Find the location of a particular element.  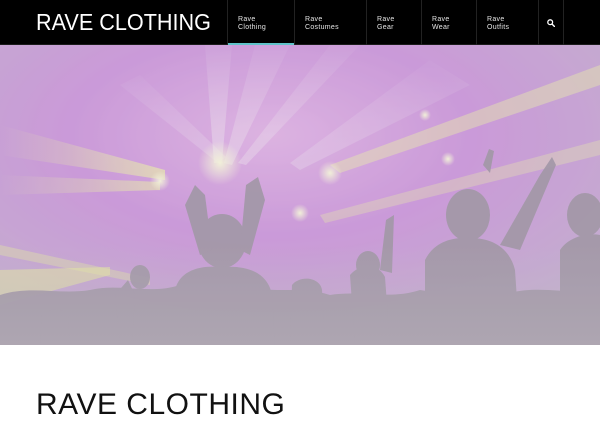

nav-item-label-line2: Clothing is located at coordinates (252, 27).